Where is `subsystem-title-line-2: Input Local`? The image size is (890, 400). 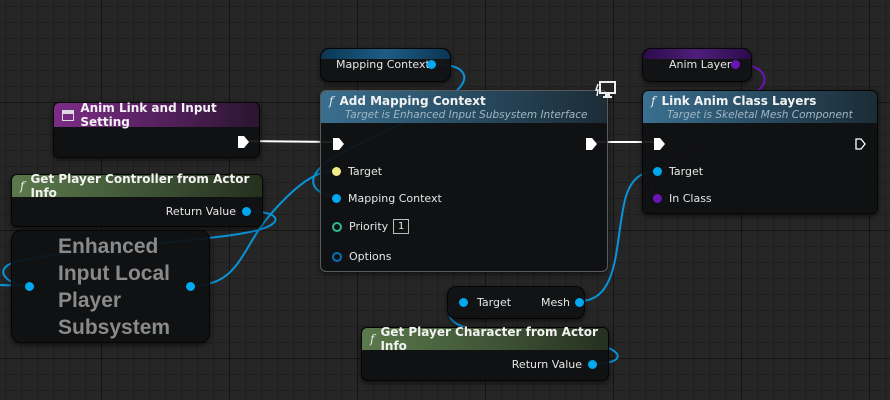 subsystem-title-line-2: Input Local is located at coordinates (114, 273).